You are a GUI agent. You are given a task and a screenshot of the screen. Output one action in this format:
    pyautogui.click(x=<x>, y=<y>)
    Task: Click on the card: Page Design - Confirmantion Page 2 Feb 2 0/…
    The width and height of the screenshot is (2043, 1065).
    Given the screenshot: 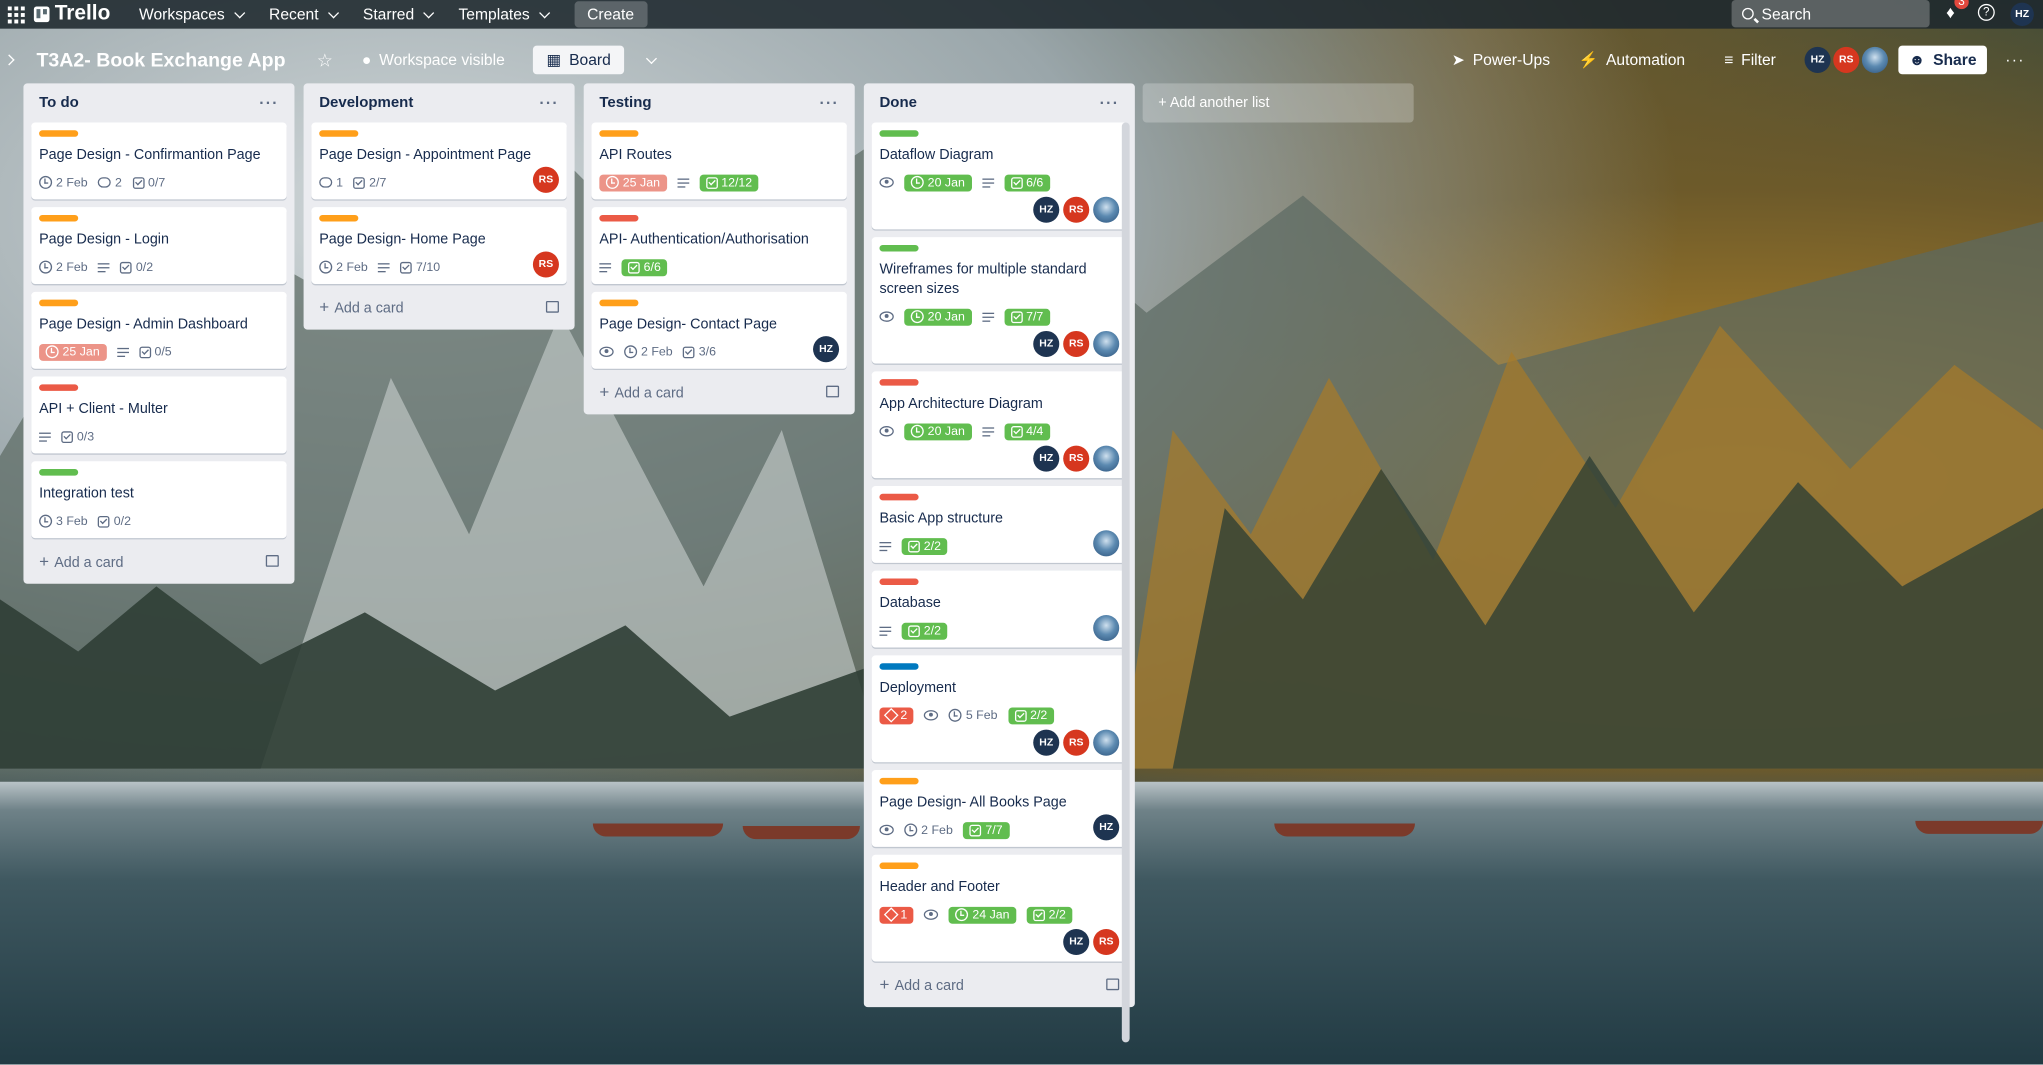 What is the action you would take?
    pyautogui.click(x=159, y=161)
    